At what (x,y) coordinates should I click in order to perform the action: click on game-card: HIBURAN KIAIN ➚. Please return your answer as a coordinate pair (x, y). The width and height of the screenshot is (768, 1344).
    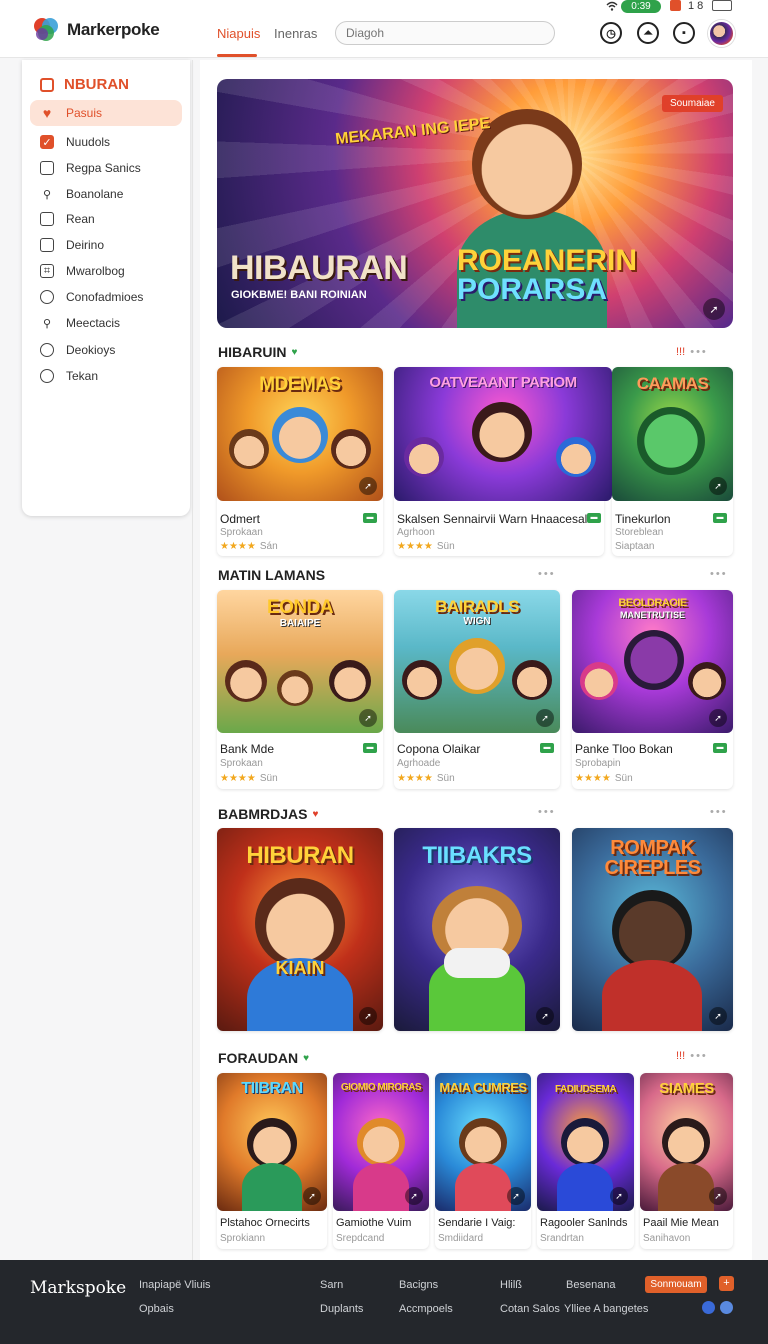
    Looking at the image, I should click on (300, 929).